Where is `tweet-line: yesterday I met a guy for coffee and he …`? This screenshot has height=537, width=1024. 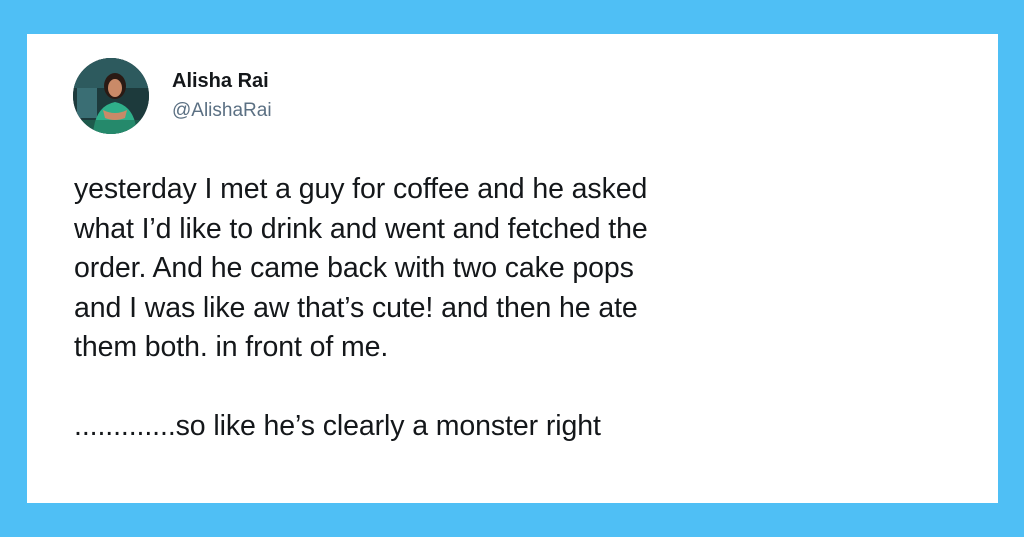 tweet-line: yesterday I met a guy for coffee and he … is located at coordinates (361, 189).